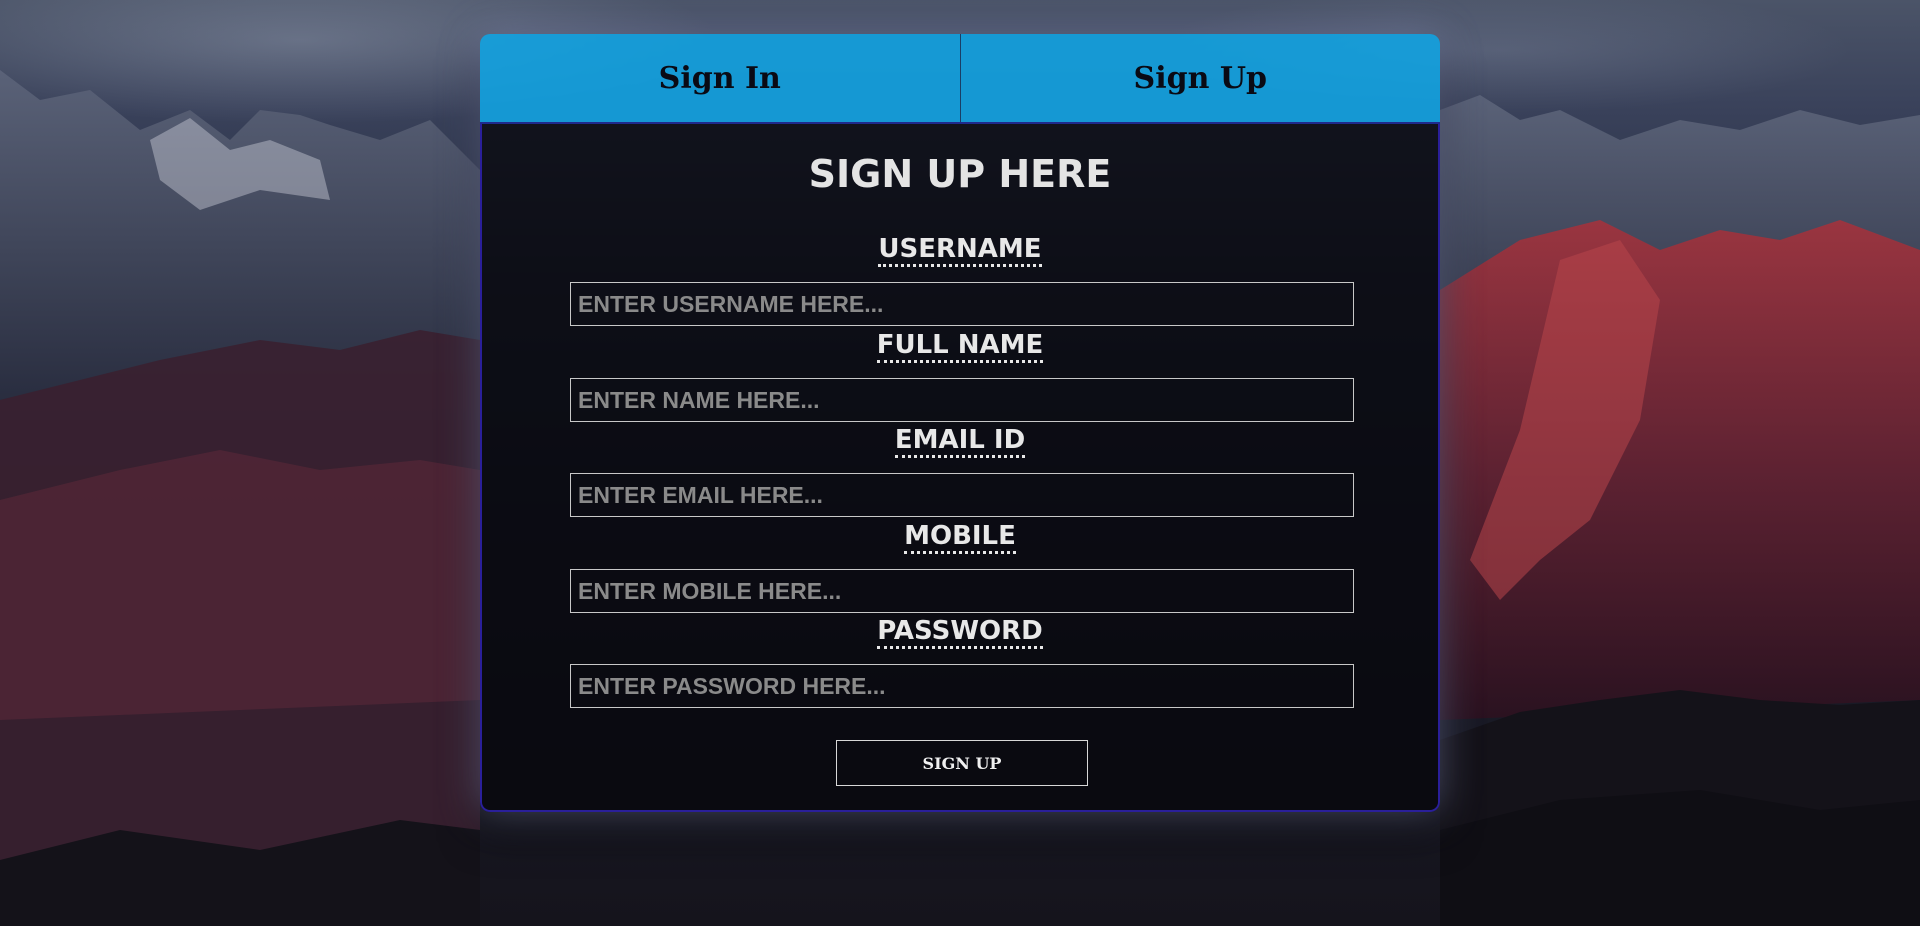 The width and height of the screenshot is (1920, 926). I want to click on email-label: EMAIL ID, so click(960, 441).